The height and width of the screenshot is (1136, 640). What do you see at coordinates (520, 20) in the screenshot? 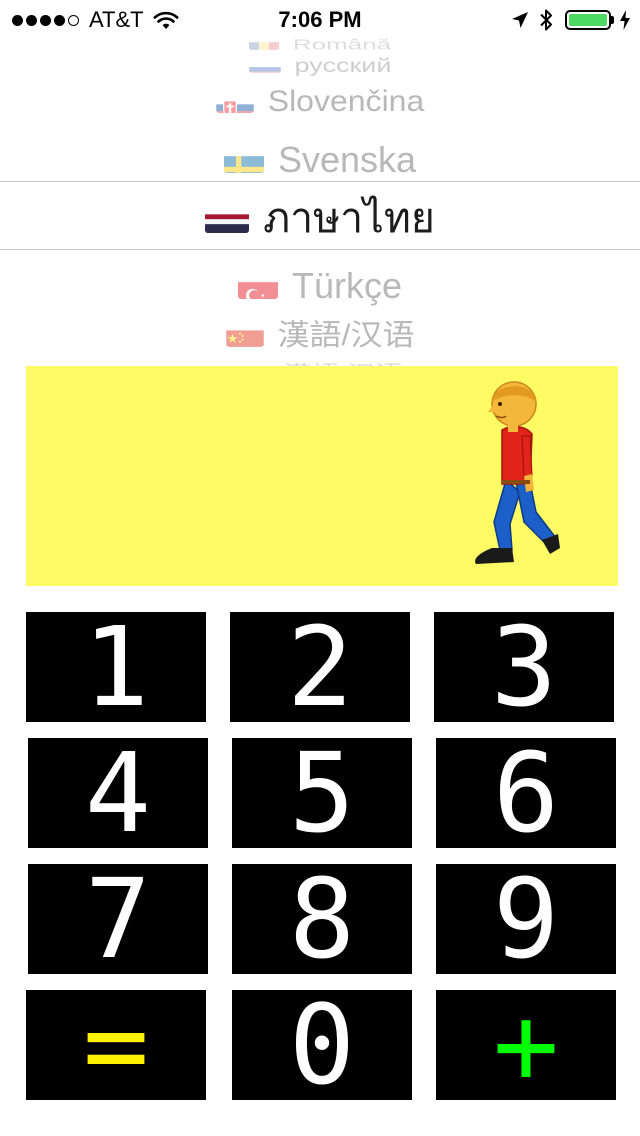
I see `location-arrow-icon` at bounding box center [520, 20].